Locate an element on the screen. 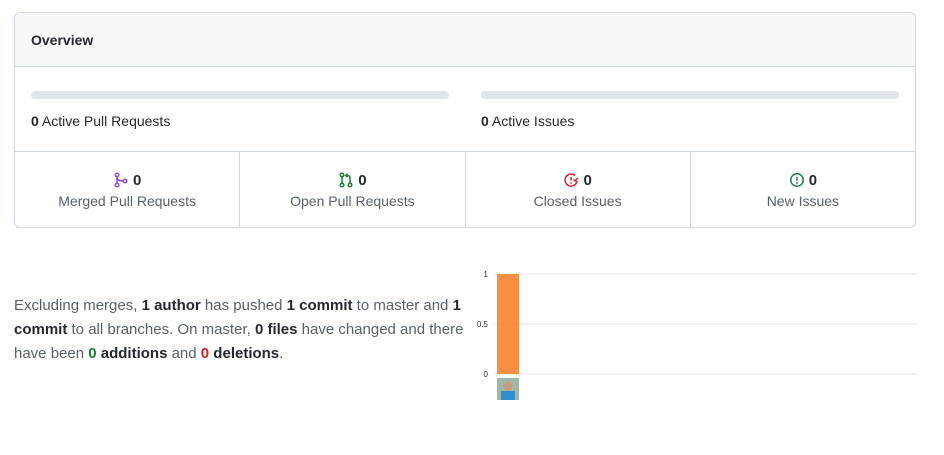  y-tick-label: 1 is located at coordinates (486, 274).